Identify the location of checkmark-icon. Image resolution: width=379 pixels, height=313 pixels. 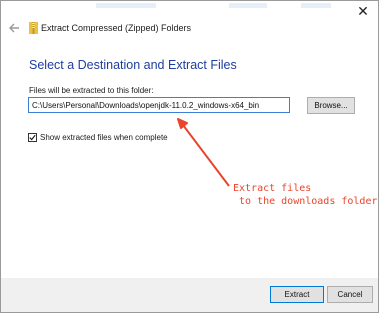
(32, 137).